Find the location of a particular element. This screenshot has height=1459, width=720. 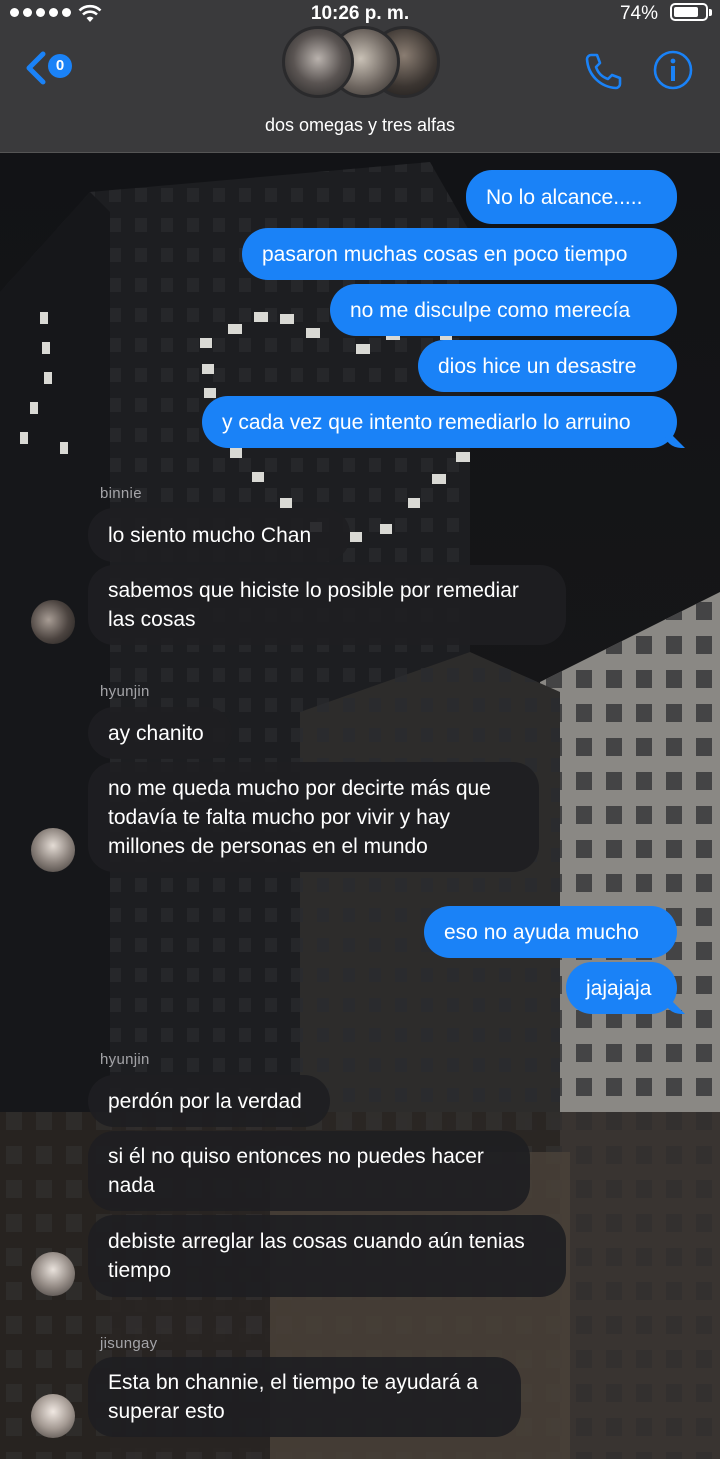

group-avatars is located at coordinates (360, 64).